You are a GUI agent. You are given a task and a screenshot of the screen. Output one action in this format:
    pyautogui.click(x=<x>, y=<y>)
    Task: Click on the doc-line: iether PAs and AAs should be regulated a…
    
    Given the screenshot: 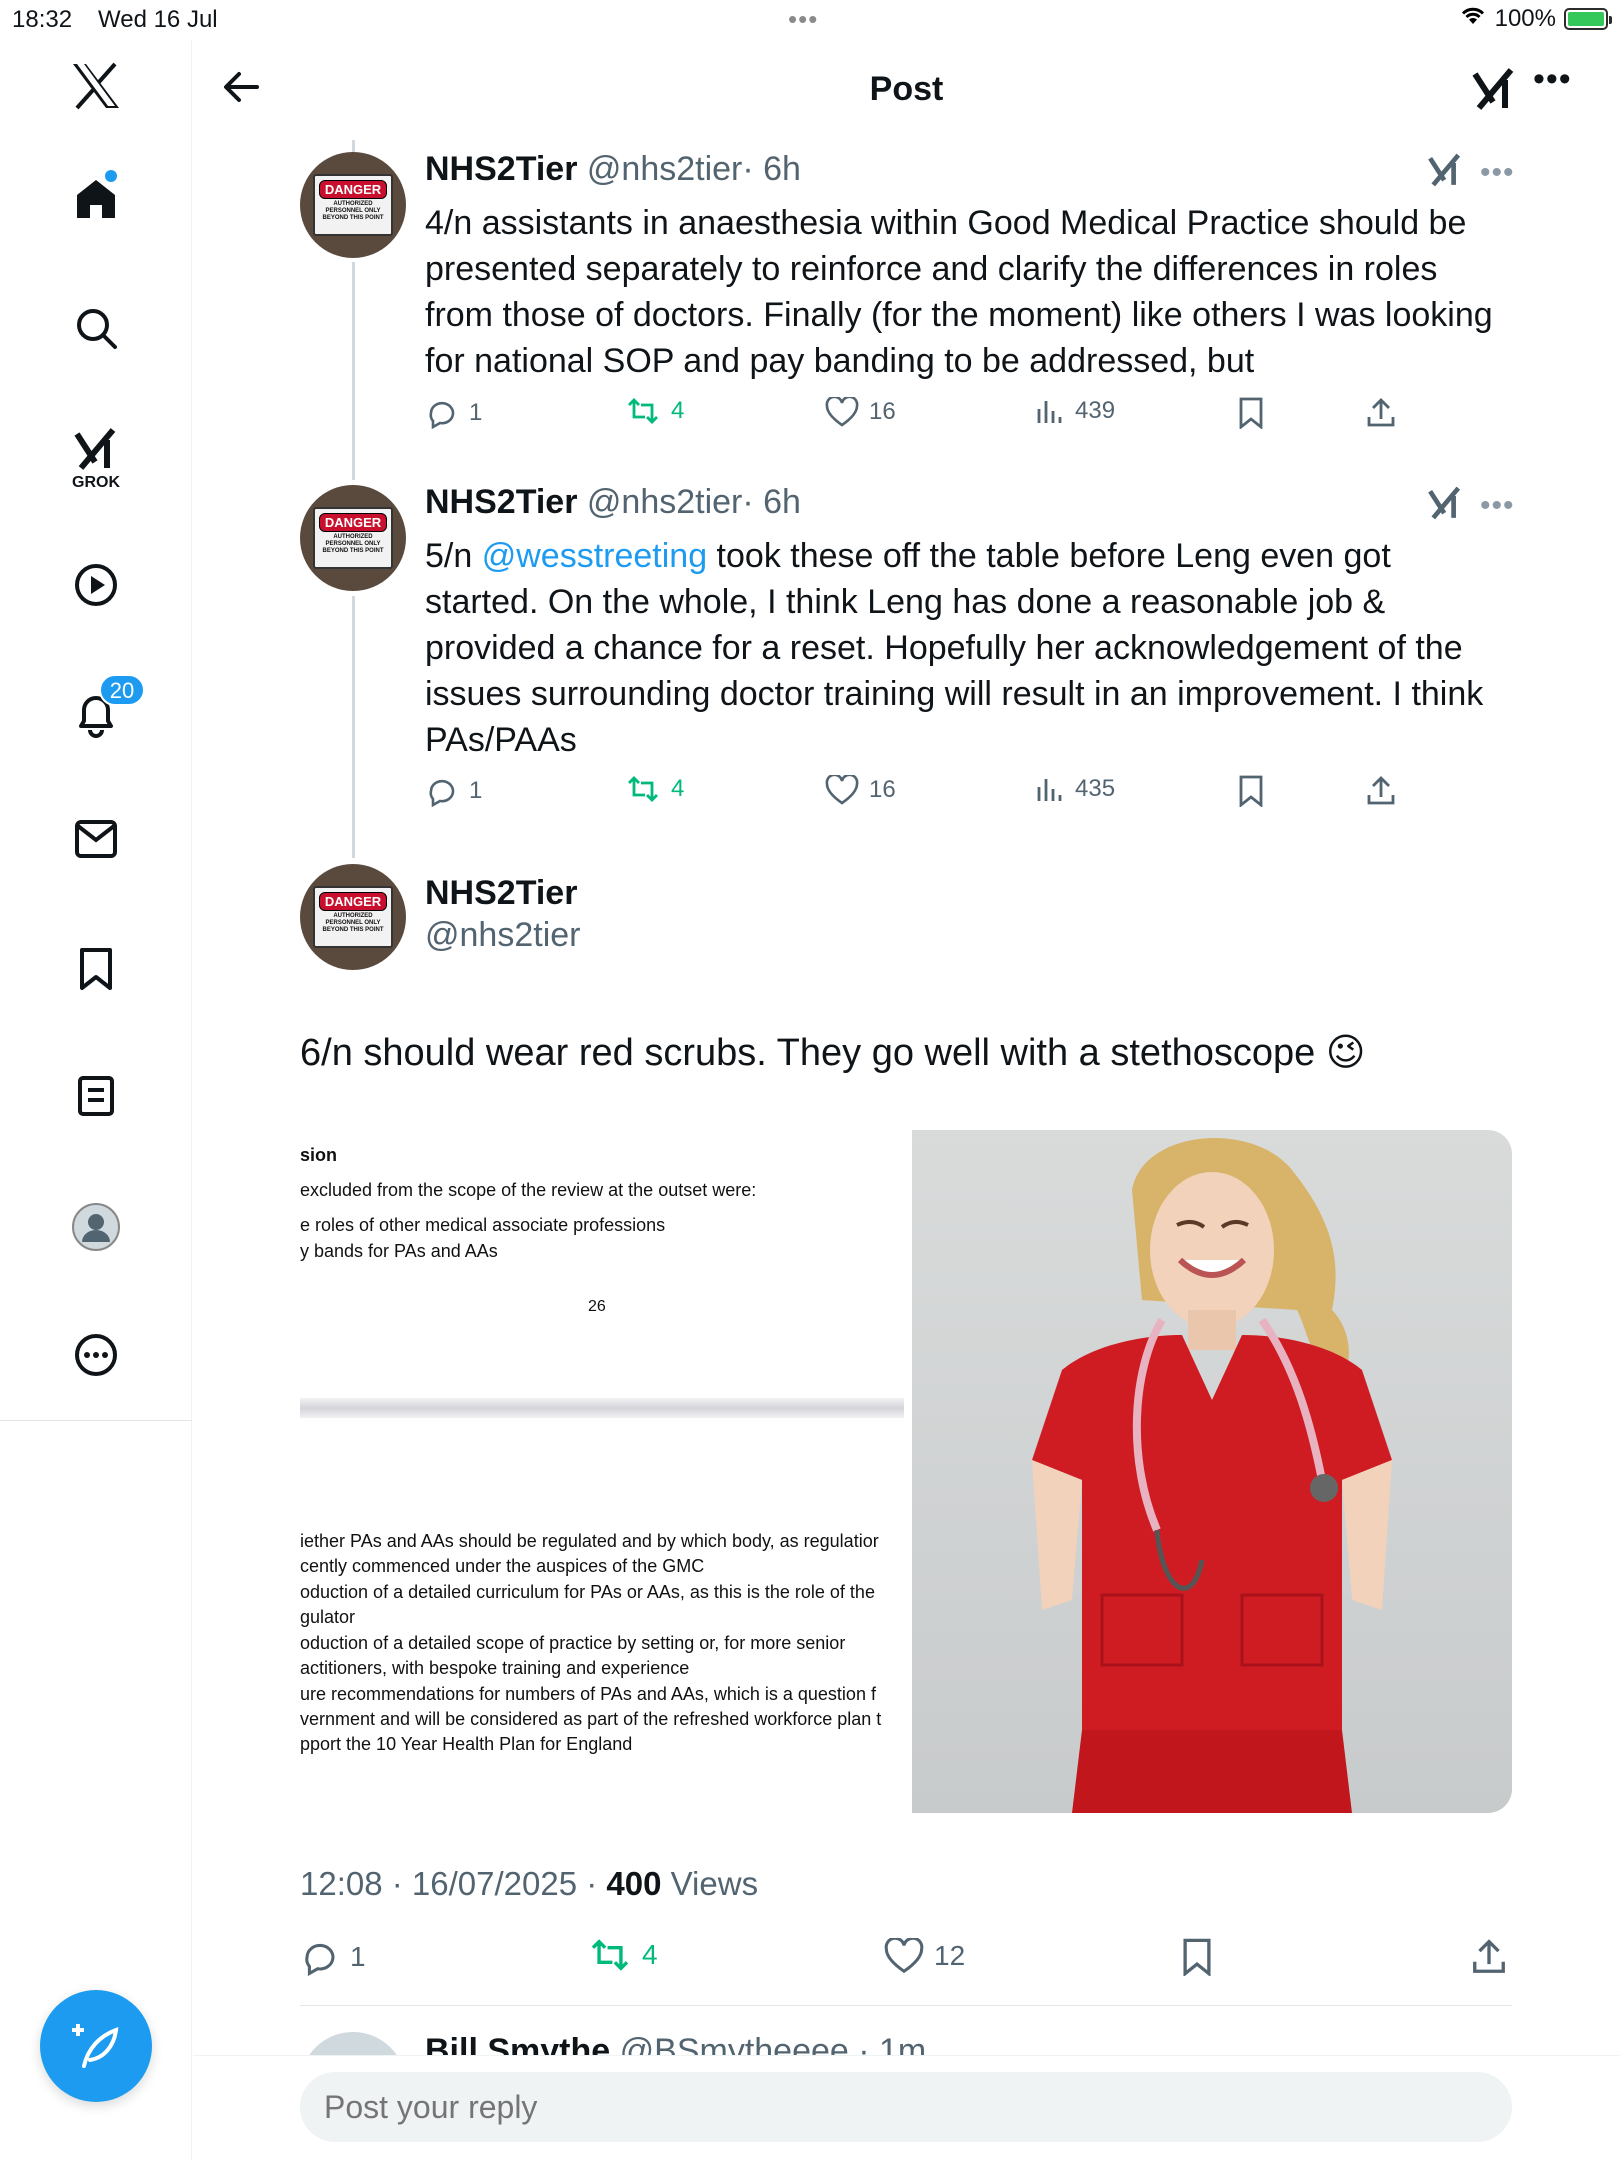 What is the action you would take?
    pyautogui.click(x=589, y=1541)
    